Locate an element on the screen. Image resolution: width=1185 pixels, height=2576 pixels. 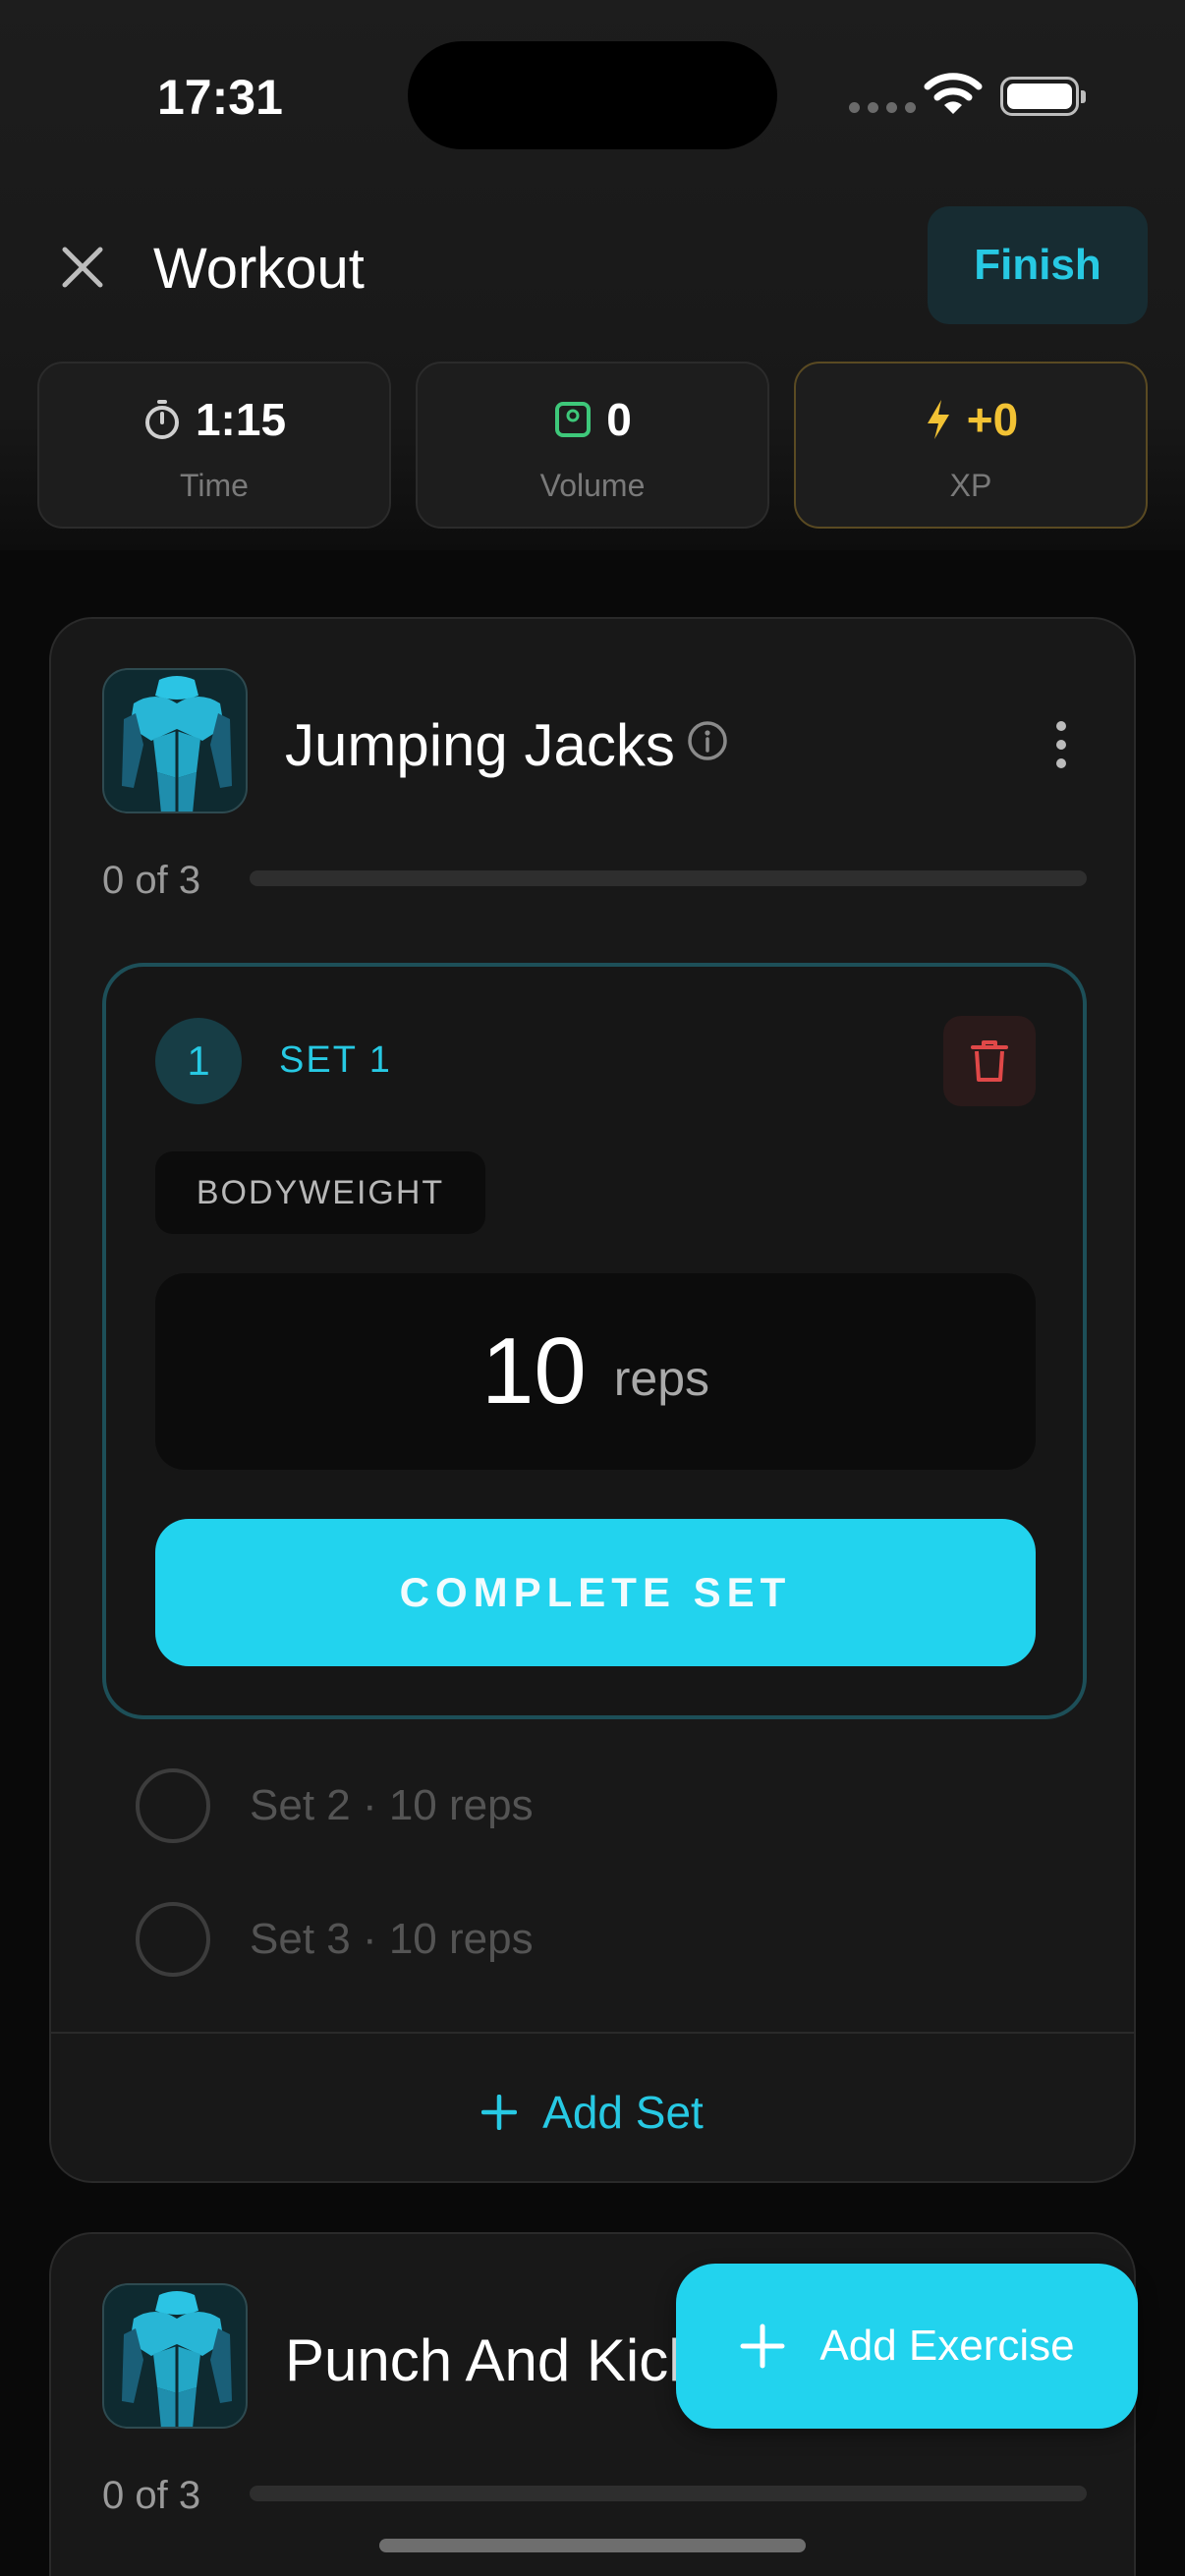
pending-set-row: Set 2 · 10 reps is located at coordinates (578, 1805).